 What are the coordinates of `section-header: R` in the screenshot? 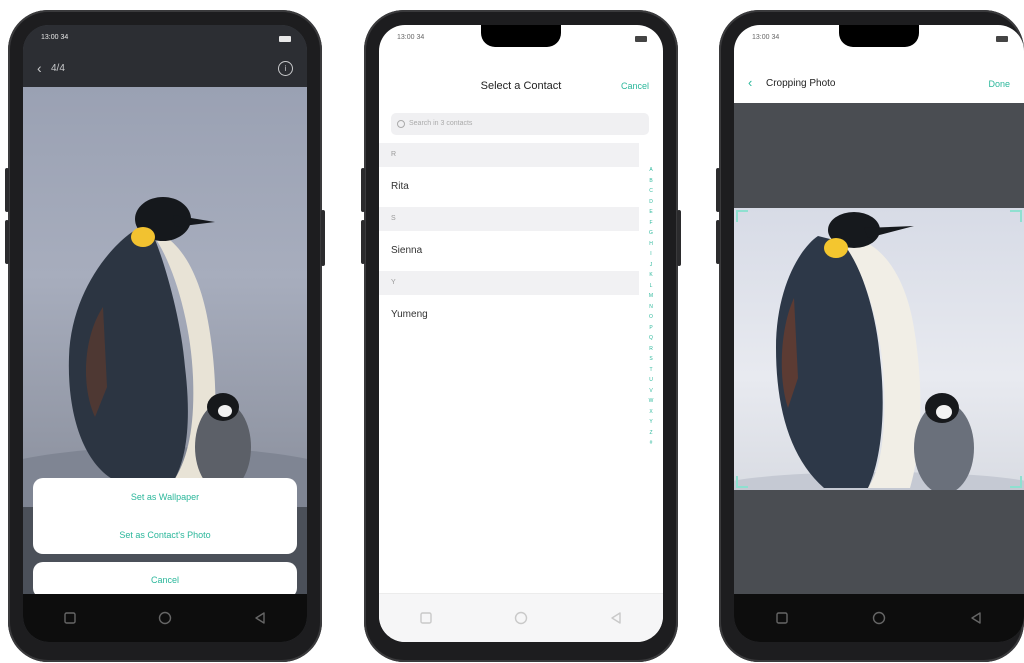 It's located at (509, 155).